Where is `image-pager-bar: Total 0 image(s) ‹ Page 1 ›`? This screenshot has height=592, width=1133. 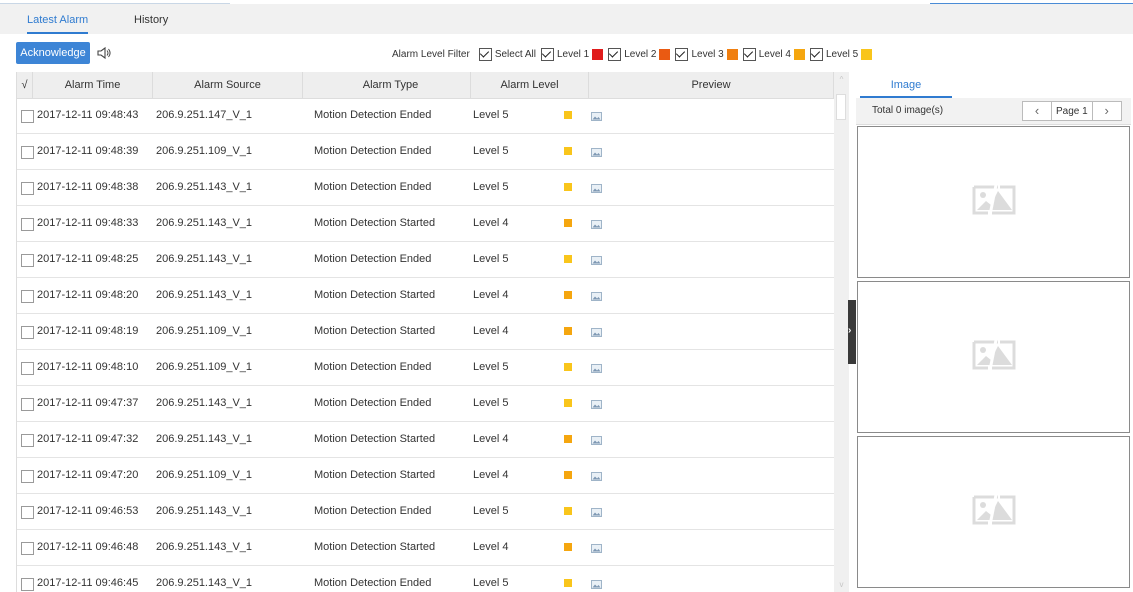 image-pager-bar: Total 0 image(s) ‹ Page 1 › is located at coordinates (993, 111).